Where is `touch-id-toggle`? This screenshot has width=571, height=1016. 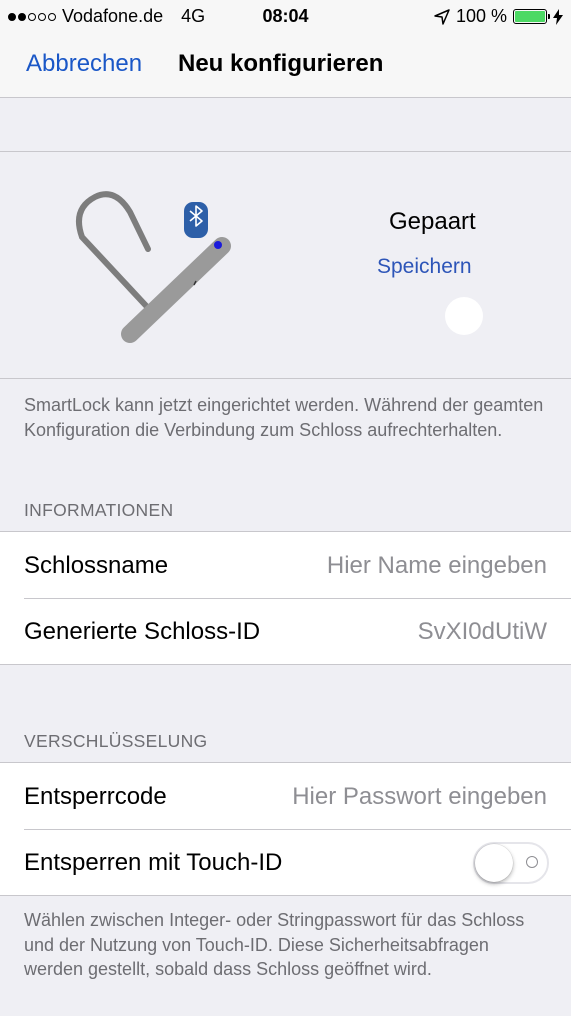
touch-id-toggle is located at coordinates (511, 863).